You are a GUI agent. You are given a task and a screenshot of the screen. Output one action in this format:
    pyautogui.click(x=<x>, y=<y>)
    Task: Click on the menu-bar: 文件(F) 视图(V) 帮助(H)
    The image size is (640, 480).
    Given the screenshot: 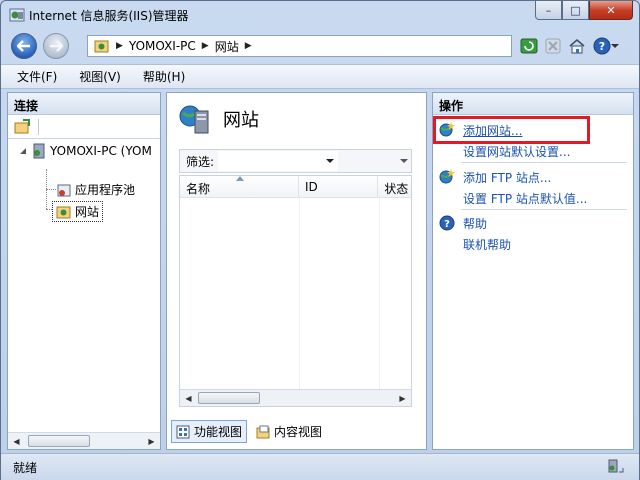 What is the action you would take?
    pyautogui.click(x=320, y=76)
    